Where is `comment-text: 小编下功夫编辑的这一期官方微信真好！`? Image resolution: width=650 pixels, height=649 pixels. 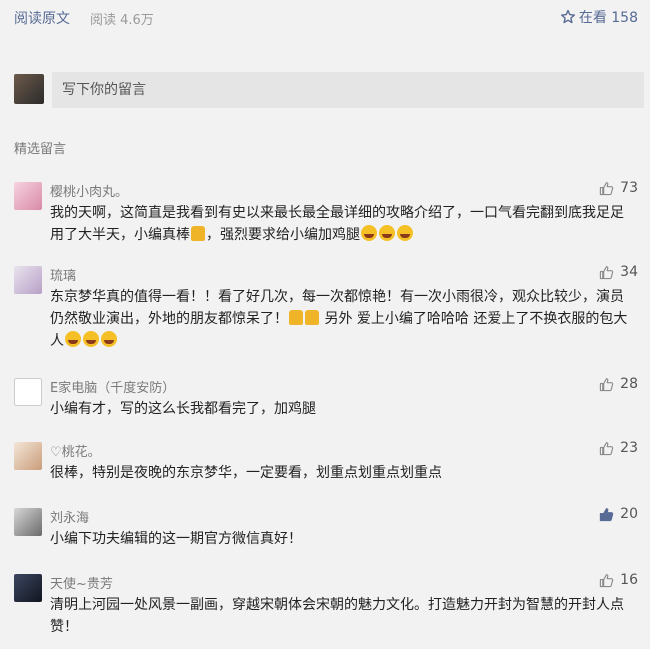
comment-text: 小编下功夫编辑的这一期官方微信真好！ is located at coordinates (342, 539).